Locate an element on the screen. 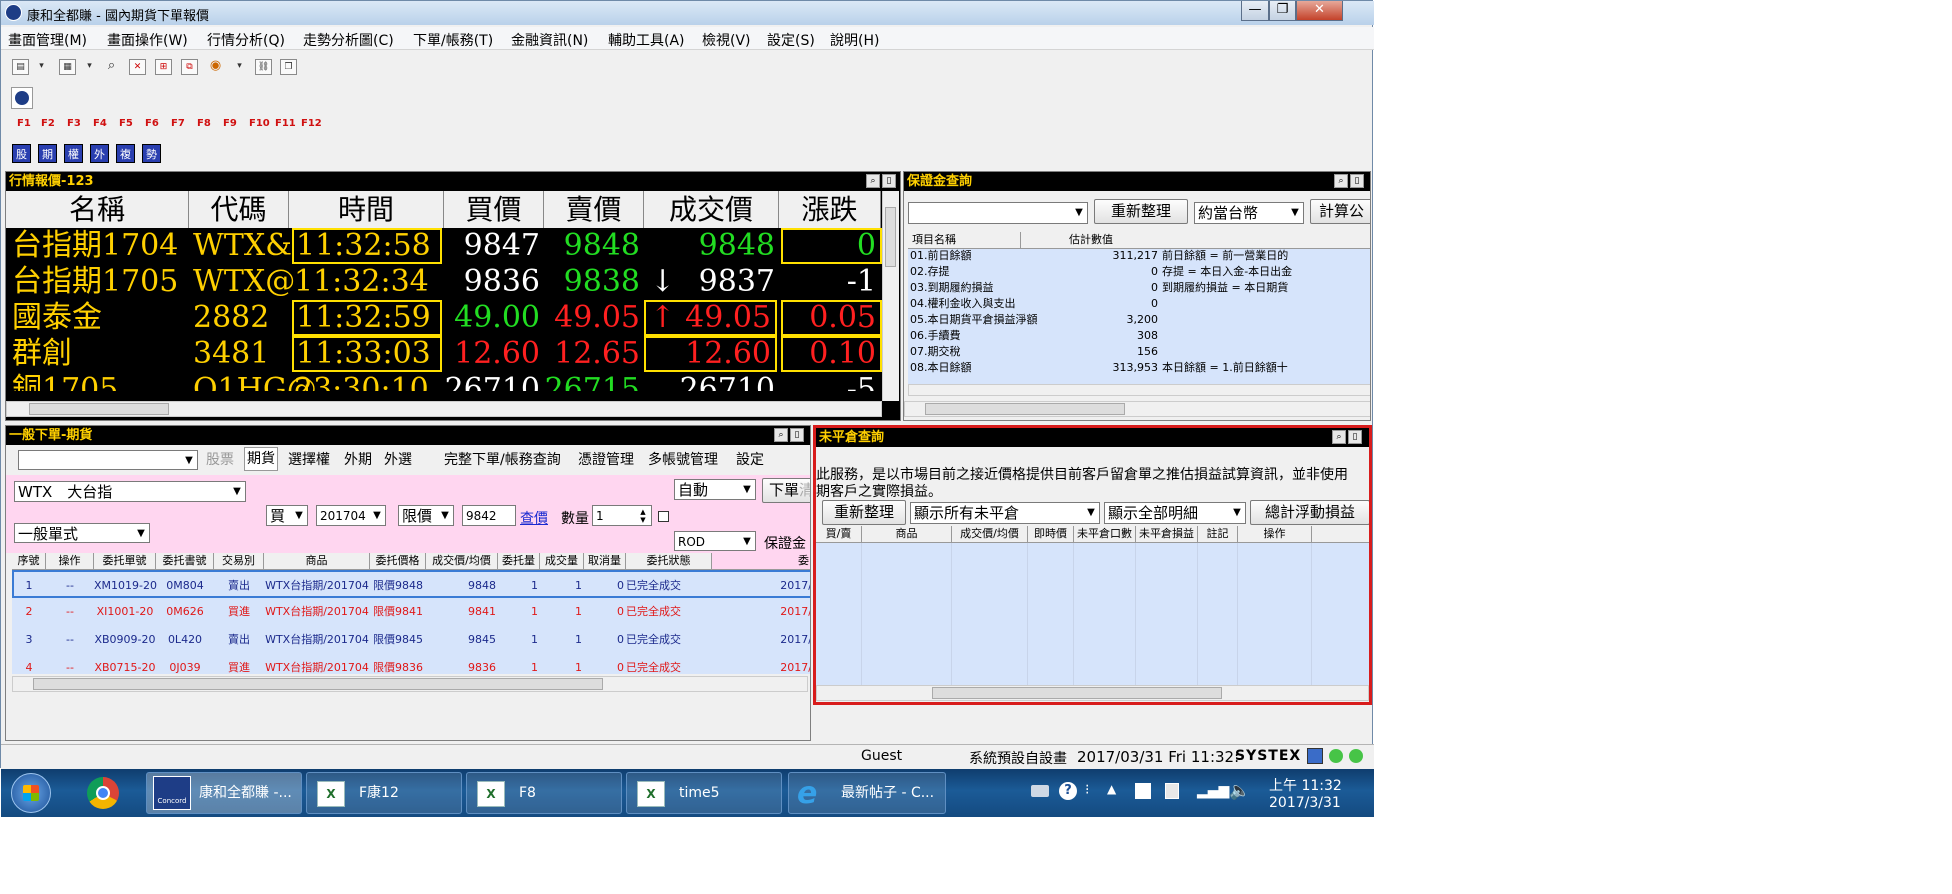  total-pnl-button: 總計浮動損益 is located at coordinates (1309, 512).